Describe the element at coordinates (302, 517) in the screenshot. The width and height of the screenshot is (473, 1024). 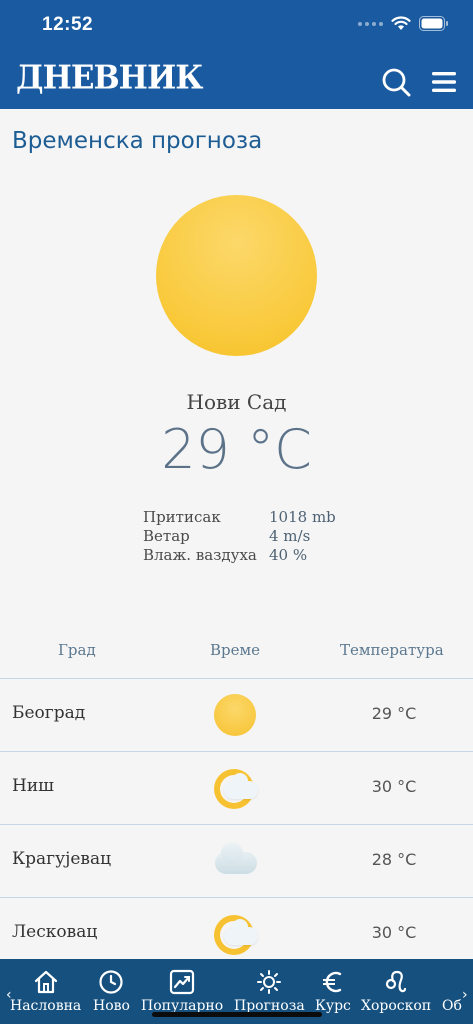
I see `stat-value: 1018 mb` at that location.